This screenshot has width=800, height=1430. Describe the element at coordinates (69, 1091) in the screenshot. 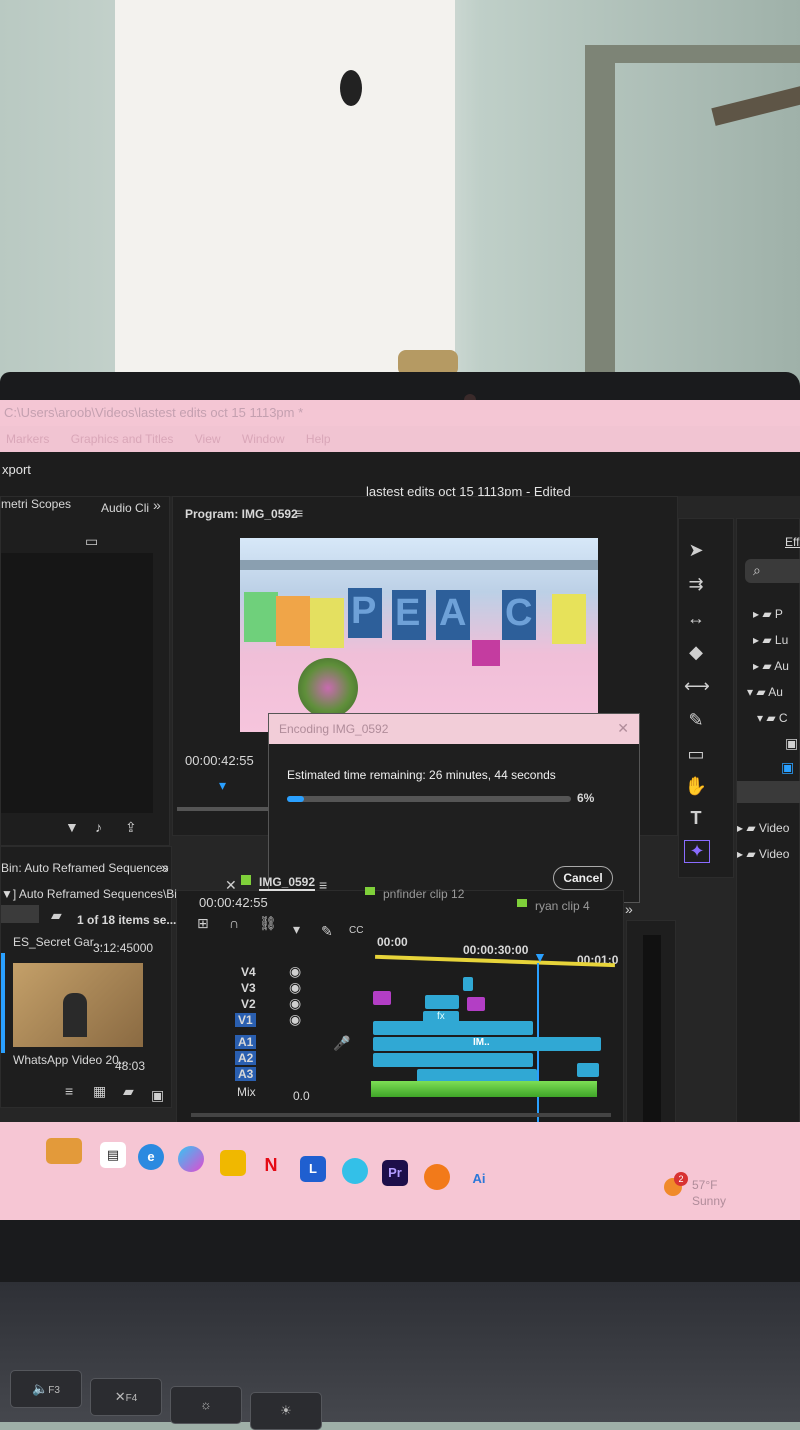

I see `list-view-icon: ≡` at that location.